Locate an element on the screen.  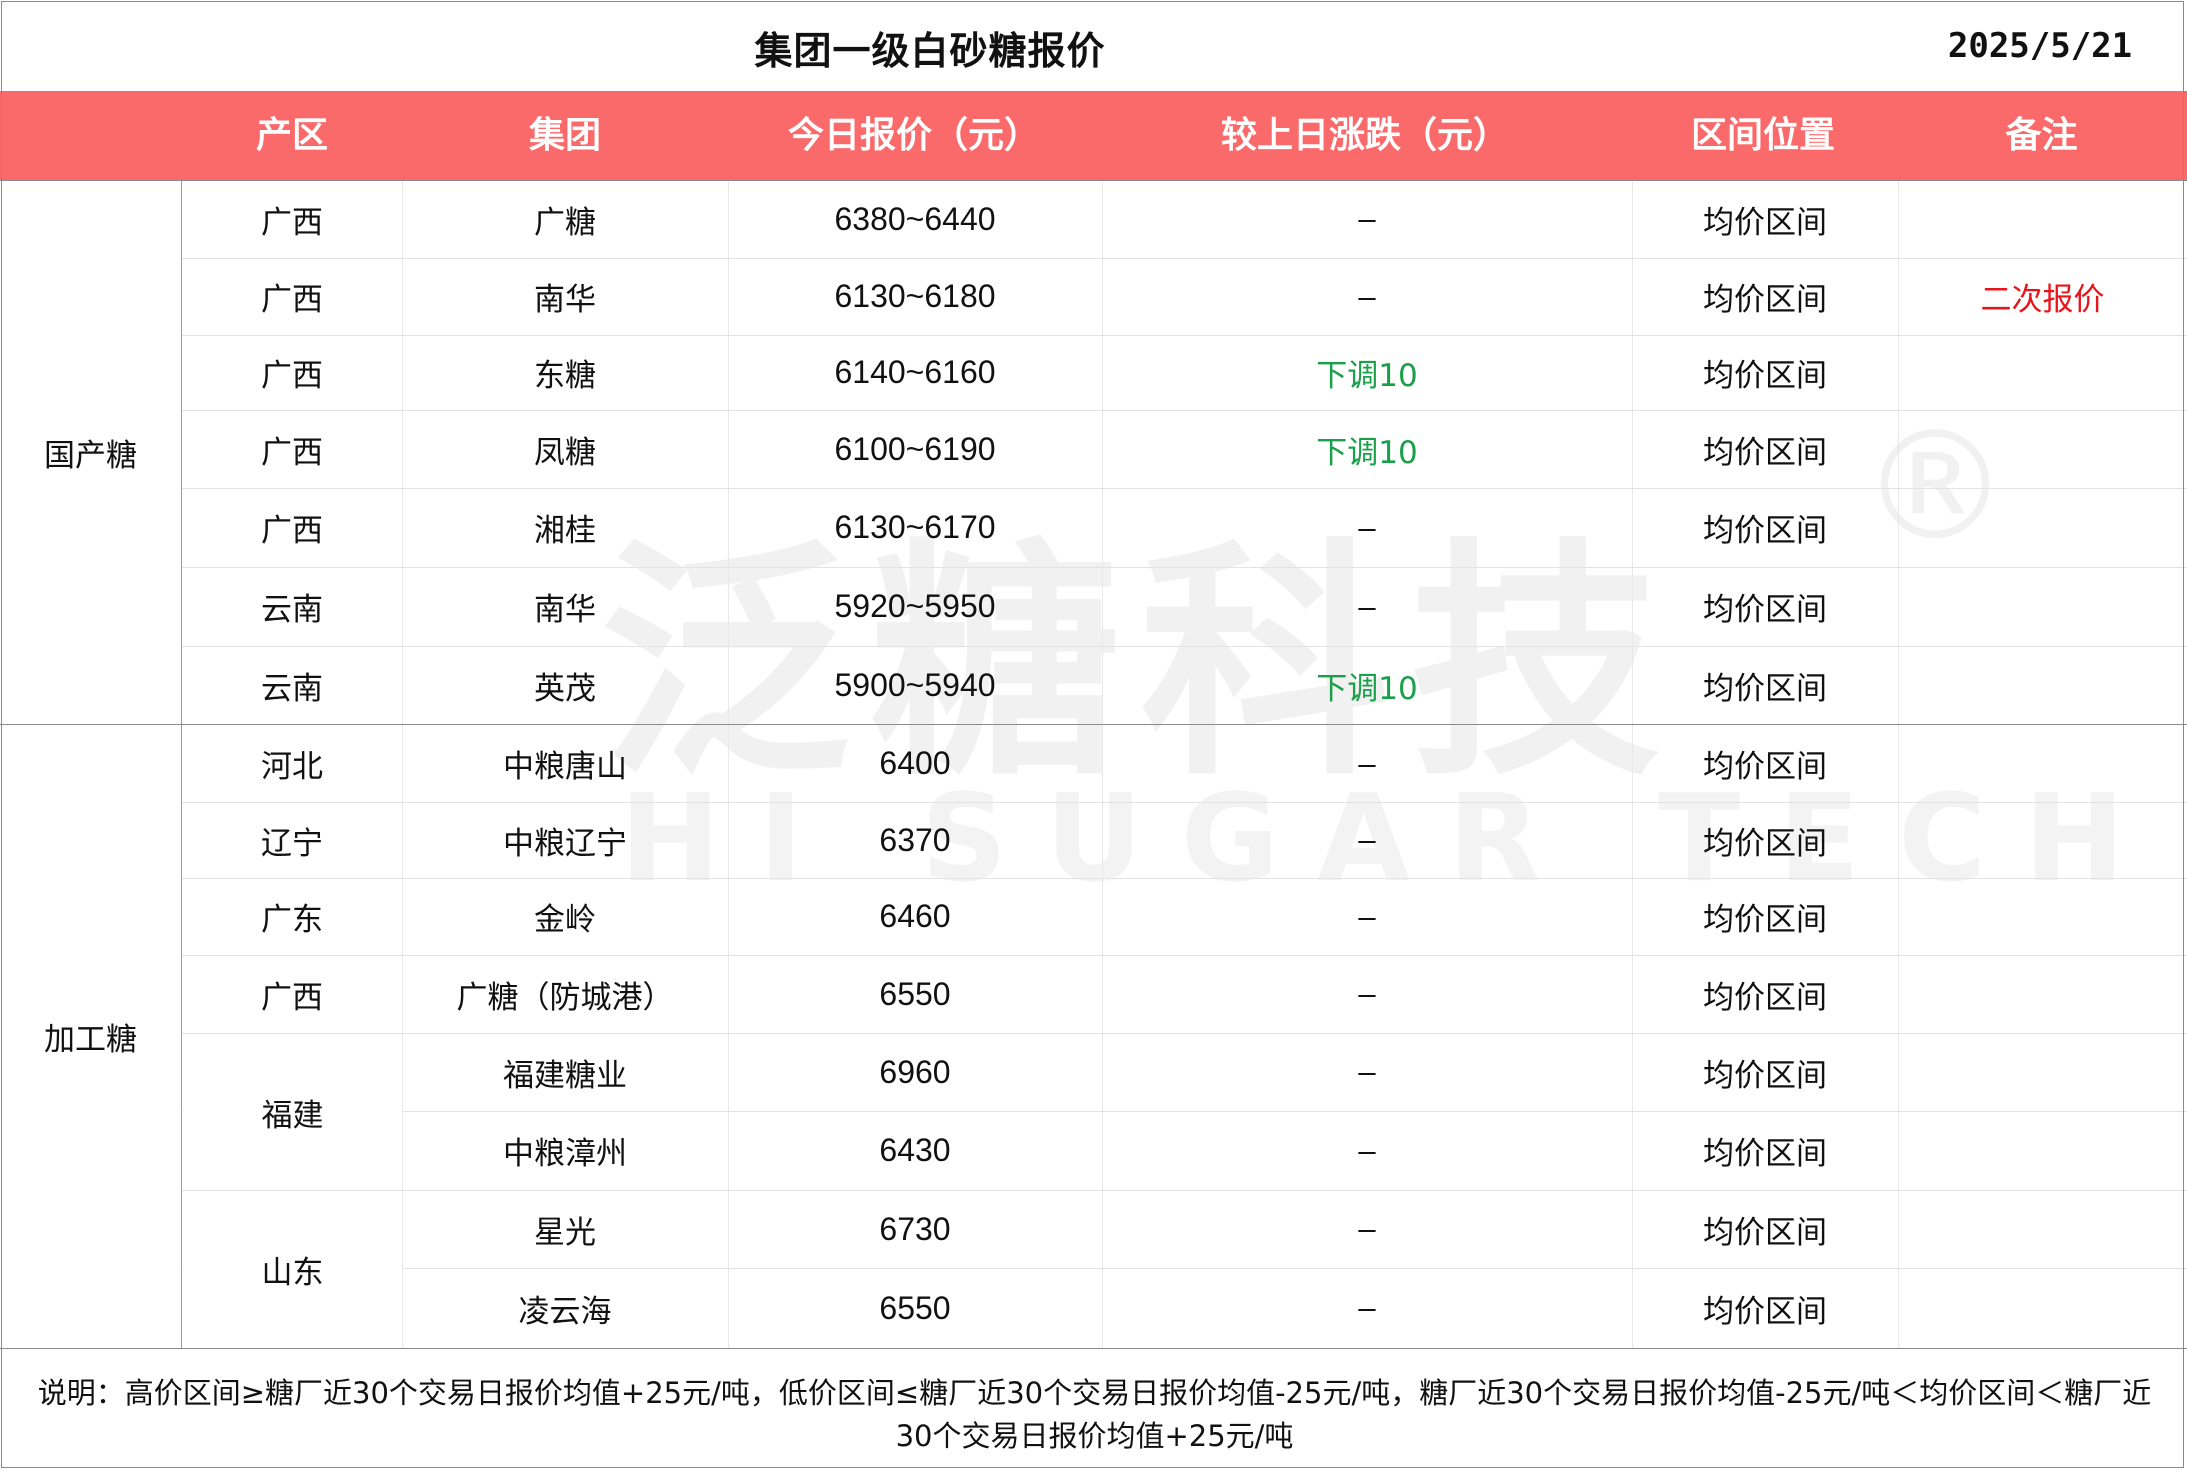
group-cell: 福建糖业 is located at coordinates (565, 1075).